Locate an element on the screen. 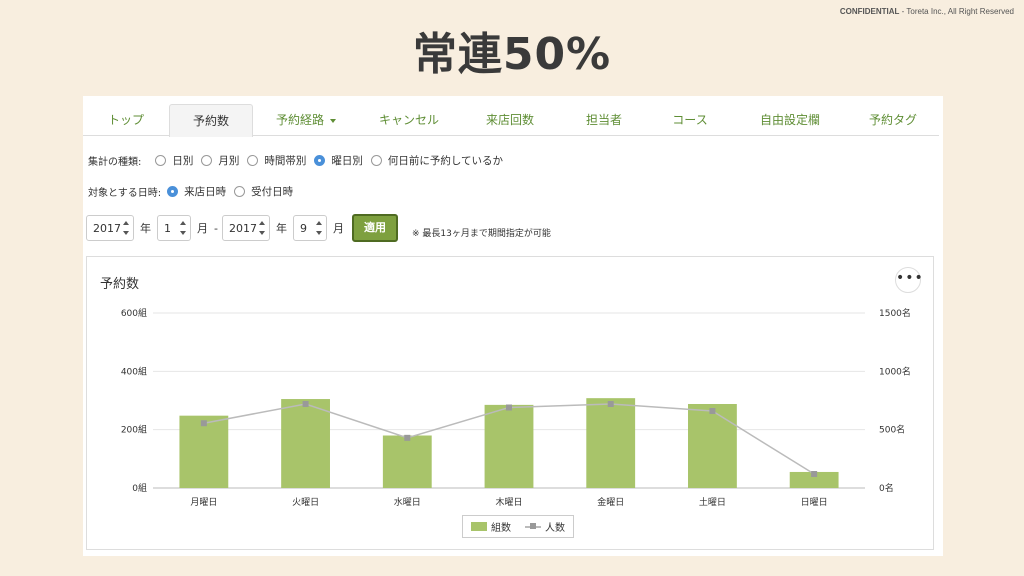  tab-visit-count: 来店回数 is located at coordinates (510, 119).